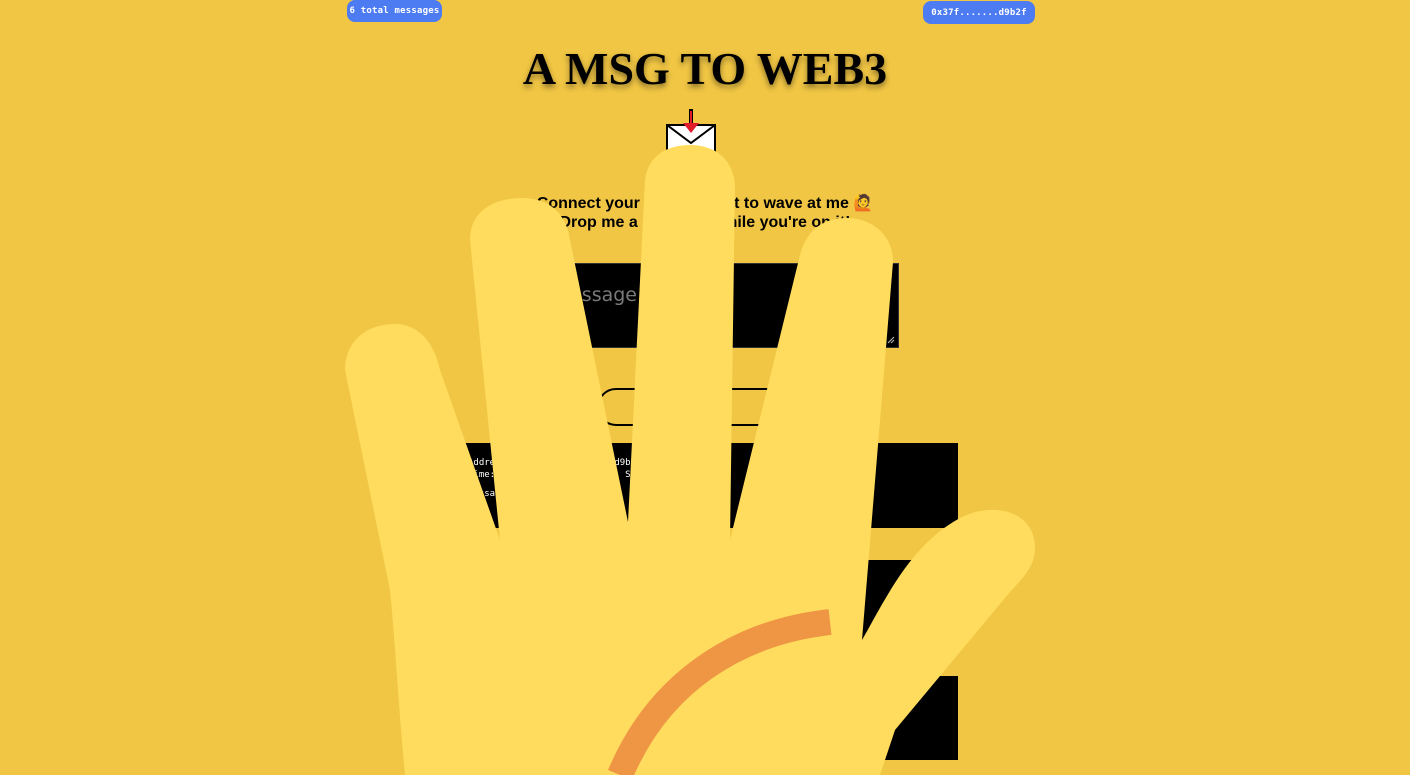  I want to click on message-box, so click(690, 305).